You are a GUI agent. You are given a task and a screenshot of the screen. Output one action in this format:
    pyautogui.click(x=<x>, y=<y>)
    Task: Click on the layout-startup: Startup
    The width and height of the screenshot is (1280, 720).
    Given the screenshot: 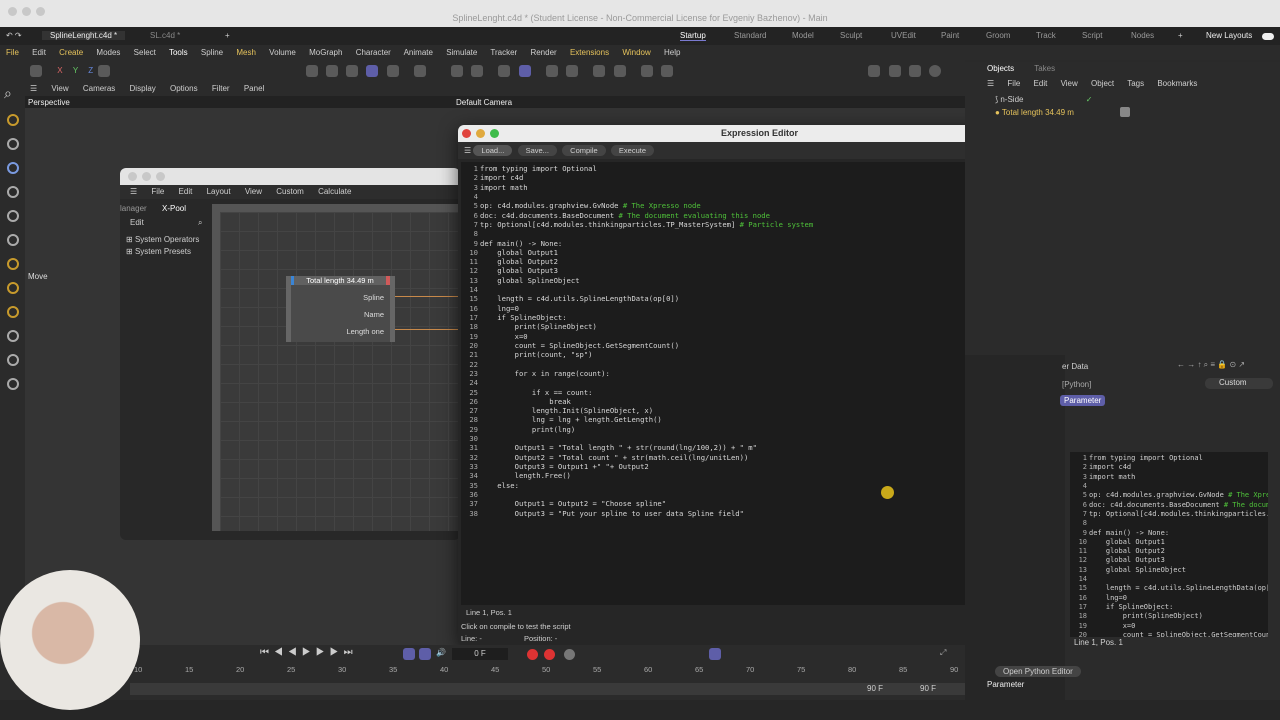 What is the action you would take?
    pyautogui.click(x=693, y=36)
    